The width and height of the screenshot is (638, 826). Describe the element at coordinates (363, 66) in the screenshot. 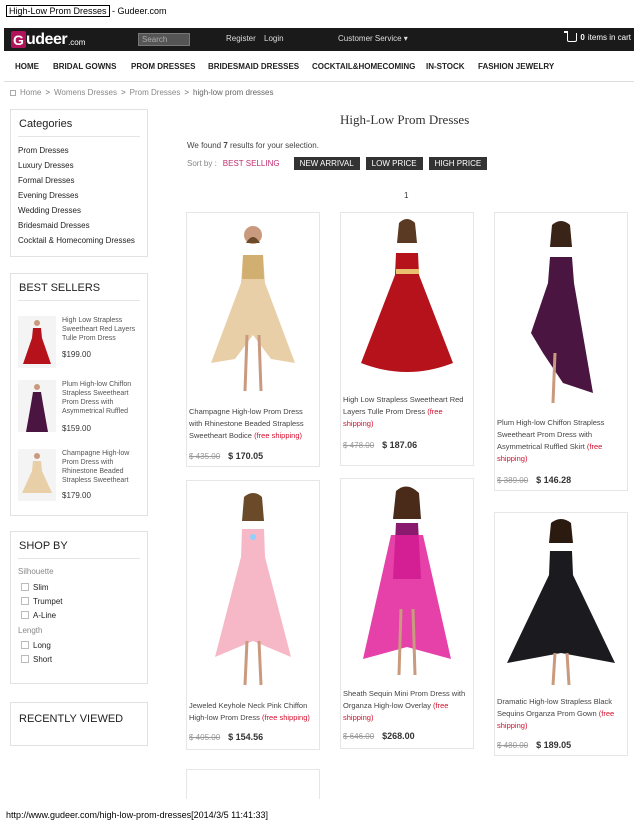

I see `nav-cocktail-homecoming: COCKTAIL&HOMECOMING` at that location.